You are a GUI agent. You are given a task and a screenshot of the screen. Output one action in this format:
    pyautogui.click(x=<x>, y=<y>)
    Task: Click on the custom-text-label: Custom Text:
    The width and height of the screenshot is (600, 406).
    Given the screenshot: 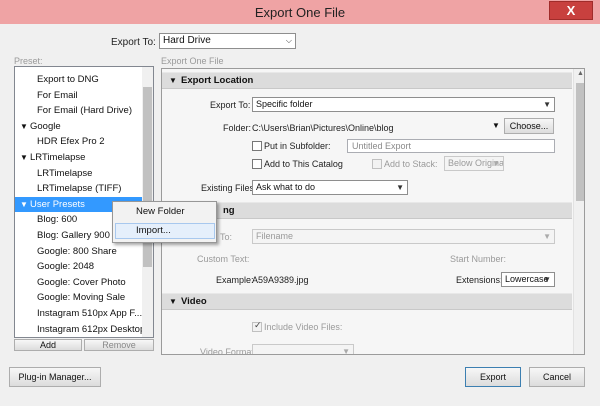 What is the action you would take?
    pyautogui.click(x=223, y=259)
    